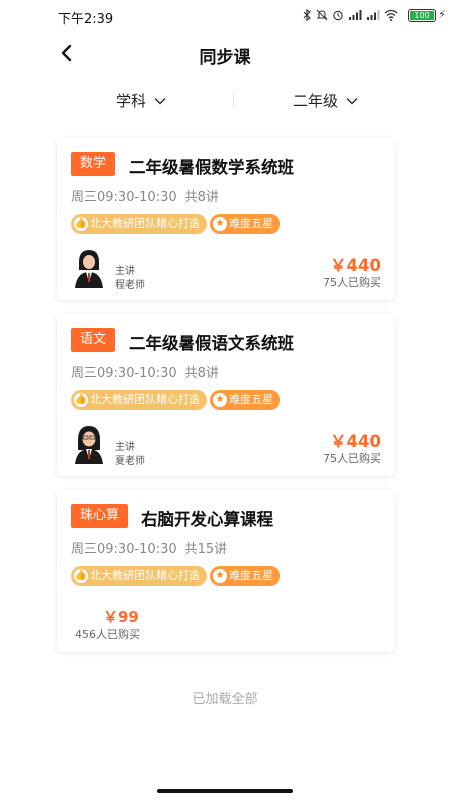  I want to click on course-title: 二年级暑假数学系统班, so click(211, 167).